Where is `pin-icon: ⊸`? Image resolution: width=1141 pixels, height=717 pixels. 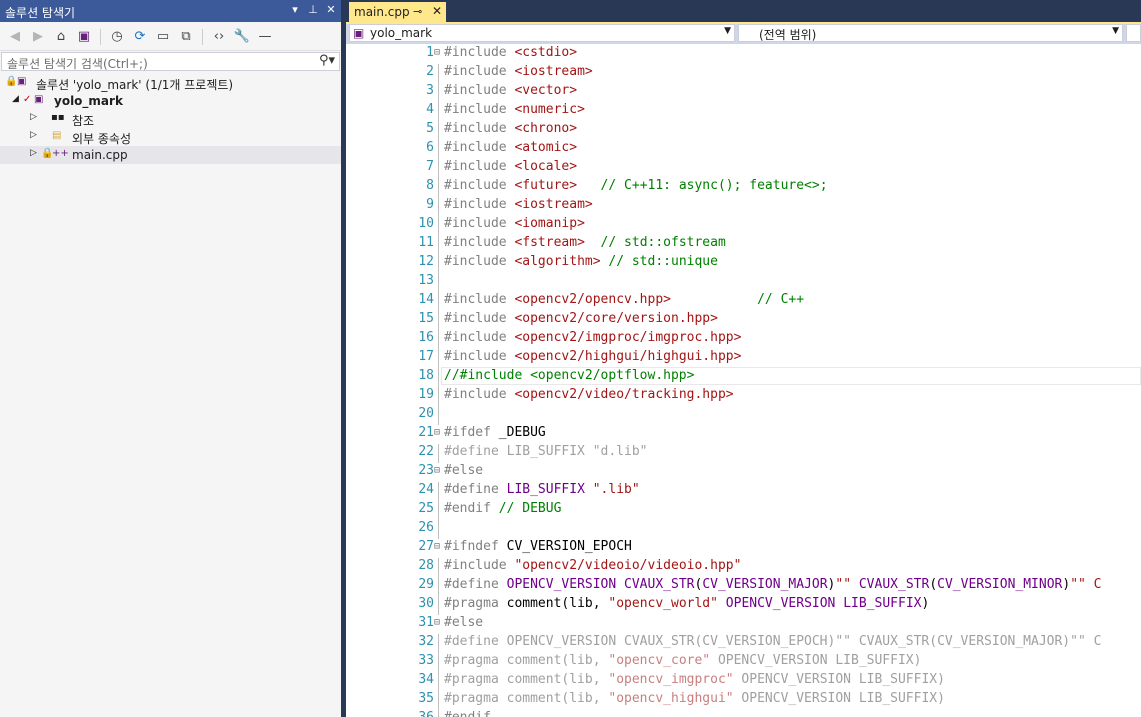
pin-icon: ⊸ is located at coordinates (417, 11).